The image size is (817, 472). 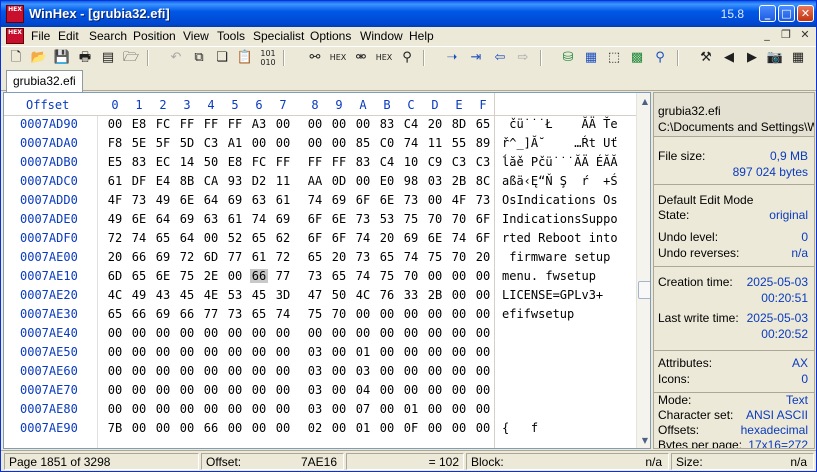 I want to click on mdi-close-button: ✕, so click(x=805, y=36).